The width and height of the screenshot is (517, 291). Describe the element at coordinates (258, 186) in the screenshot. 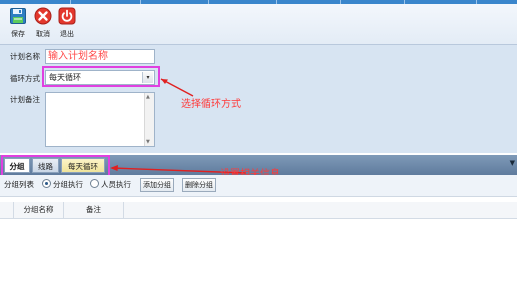

I see `group-options-bar: 分组列表 分组执行 人员执行 添加分组 删除分组` at that location.